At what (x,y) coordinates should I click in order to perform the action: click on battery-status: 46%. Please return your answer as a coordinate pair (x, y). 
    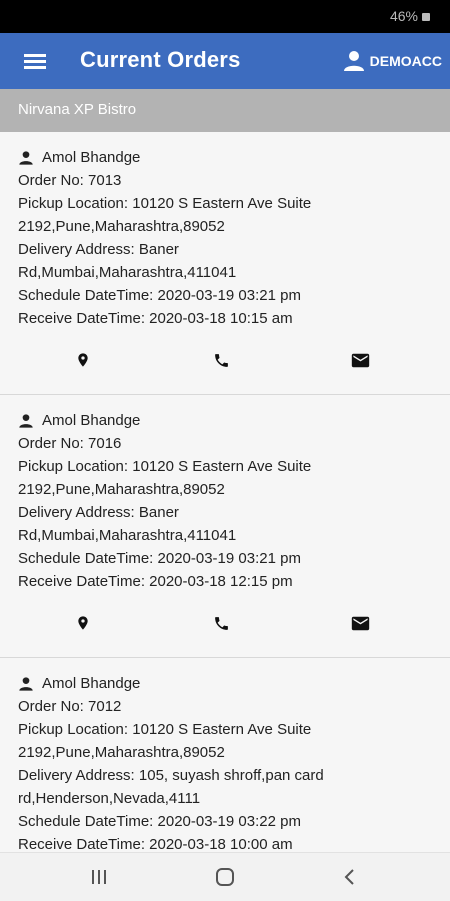
    Looking at the image, I should click on (410, 16).